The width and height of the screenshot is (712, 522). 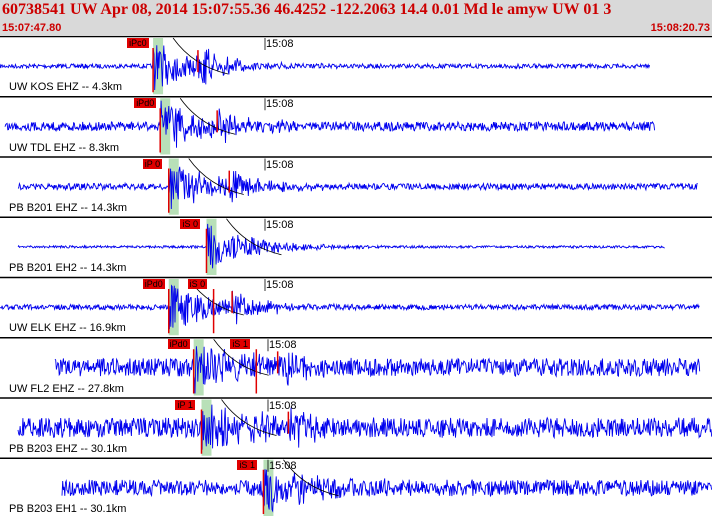 I want to click on start-time-label: 15:07:47.80, so click(x=32, y=28).